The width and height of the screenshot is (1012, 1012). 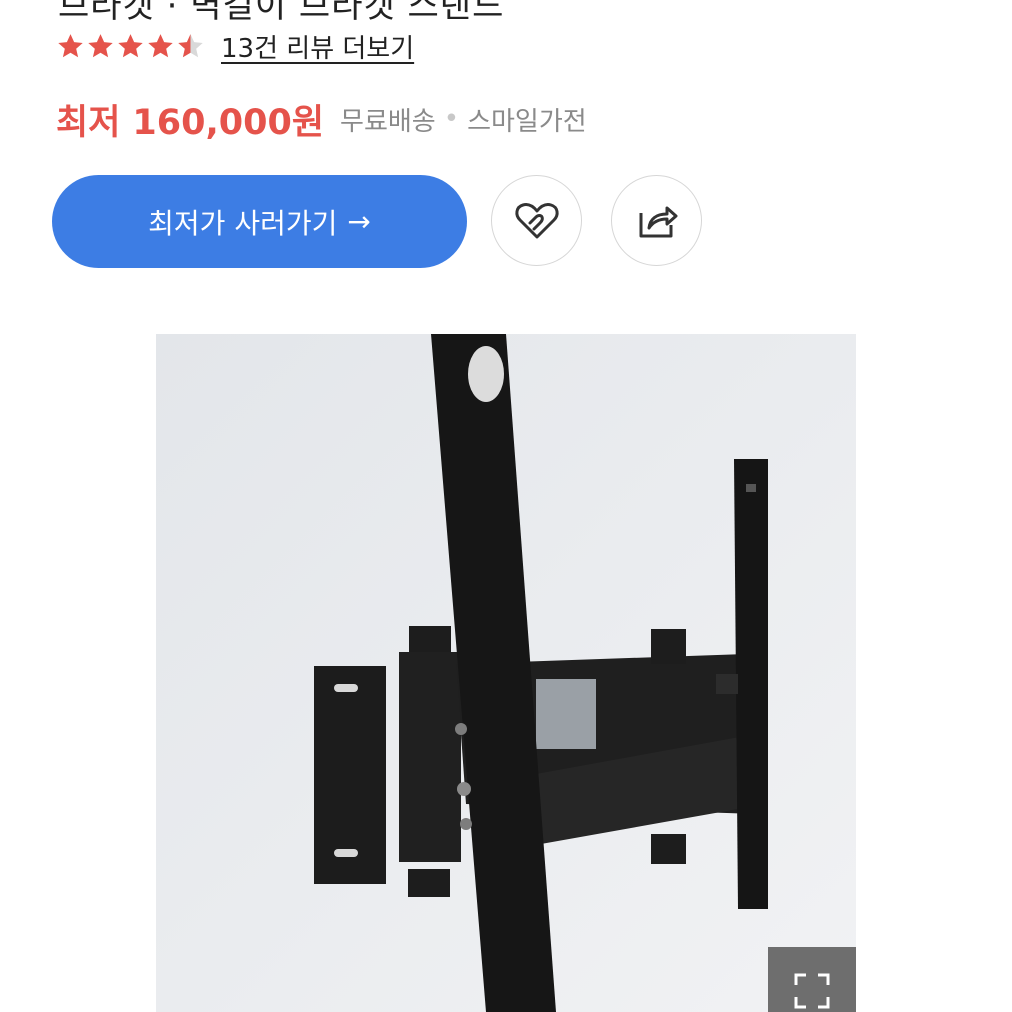 I want to click on price-value: 160,000원, so click(x=228, y=122).